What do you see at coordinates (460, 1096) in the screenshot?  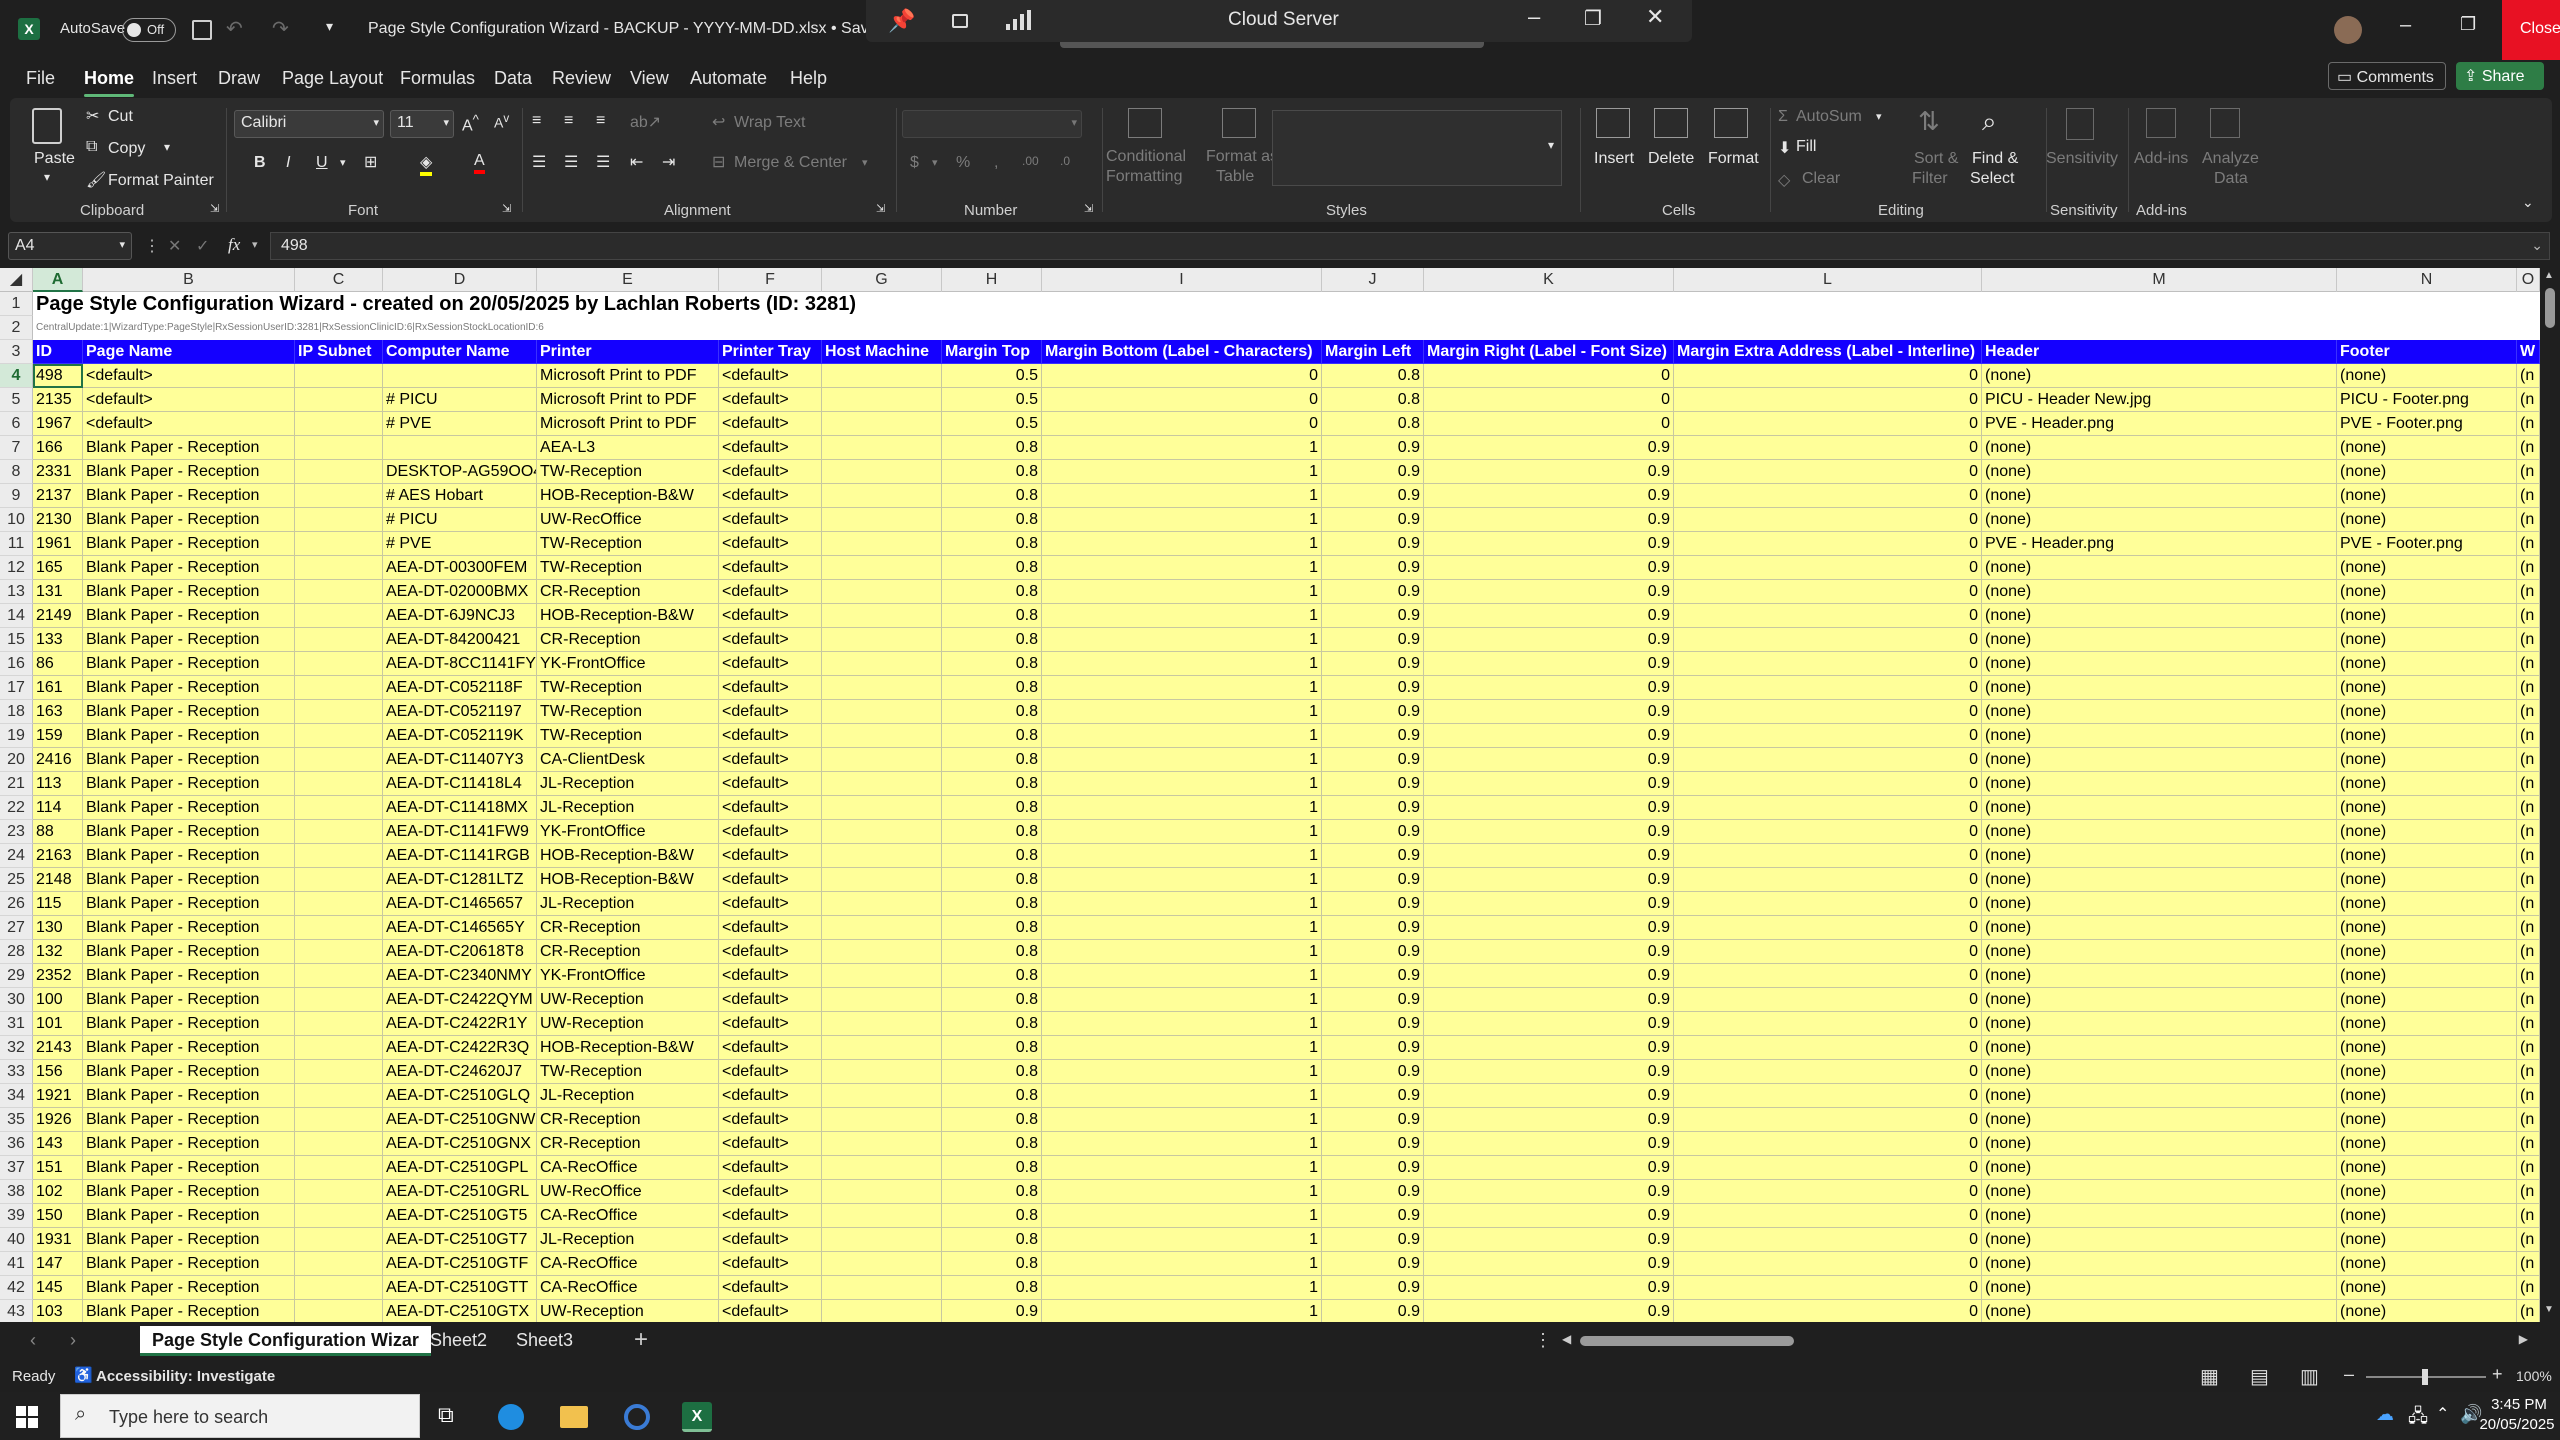 I see `data-cell: AEA-DT-C2510GLQ` at bounding box center [460, 1096].